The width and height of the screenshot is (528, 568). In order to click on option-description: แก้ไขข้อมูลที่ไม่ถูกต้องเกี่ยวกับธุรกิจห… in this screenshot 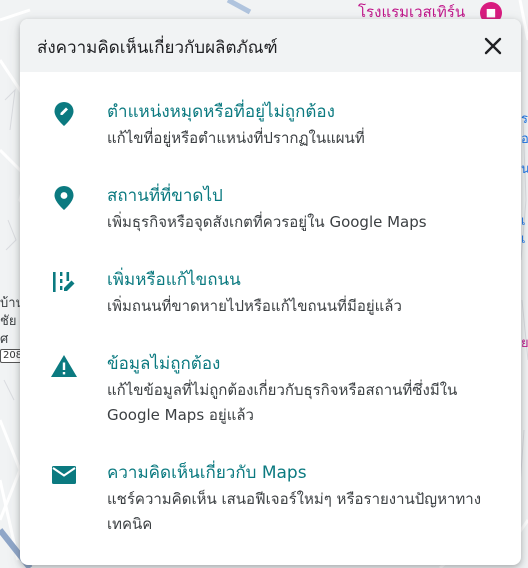, I will do `click(282, 402)`.